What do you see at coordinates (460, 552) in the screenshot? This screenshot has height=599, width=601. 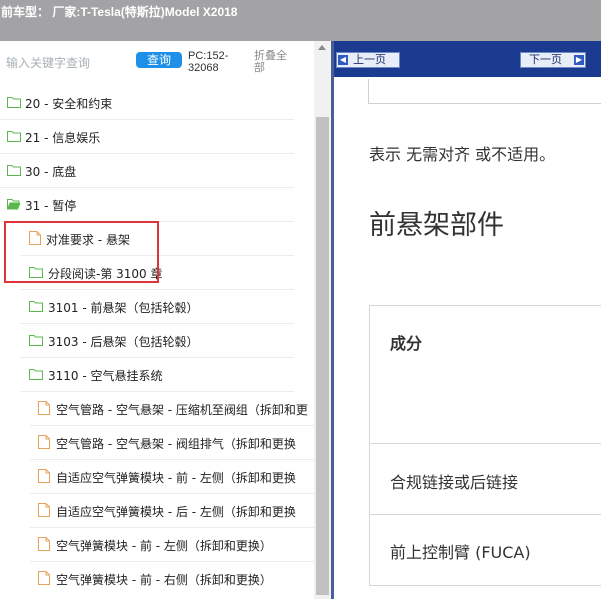 I see `table-cell: 前上控制臂 (FUCA)` at bounding box center [460, 552].